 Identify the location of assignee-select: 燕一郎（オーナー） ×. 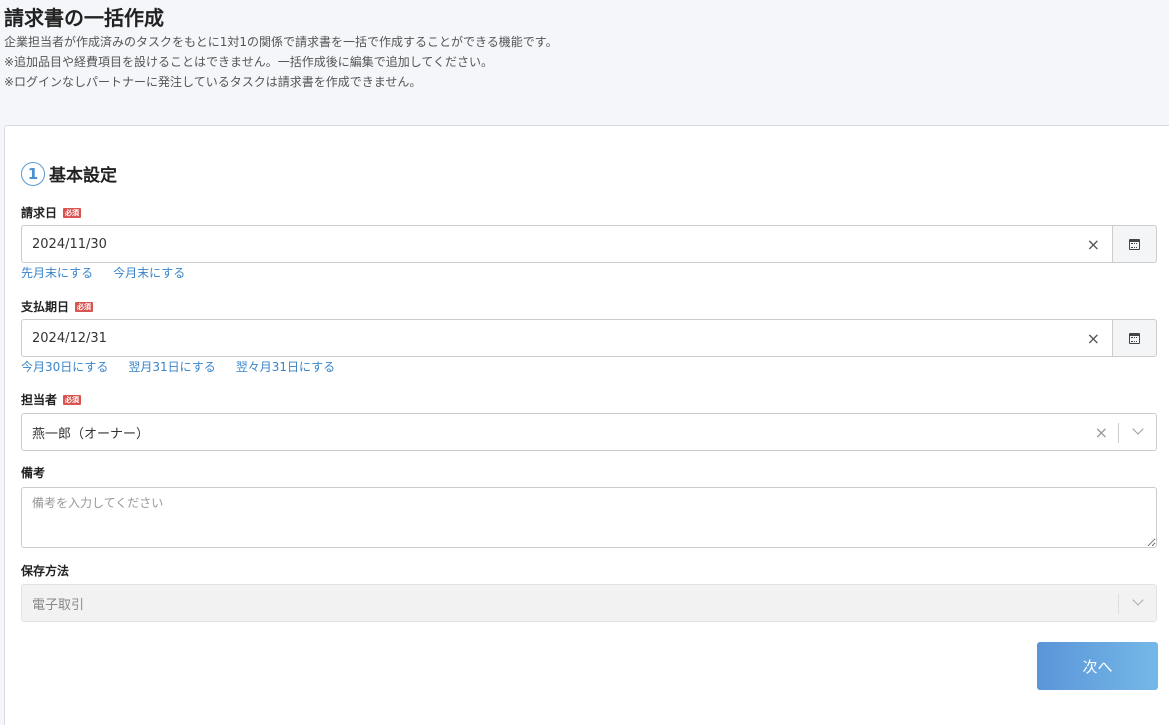
(589, 432).